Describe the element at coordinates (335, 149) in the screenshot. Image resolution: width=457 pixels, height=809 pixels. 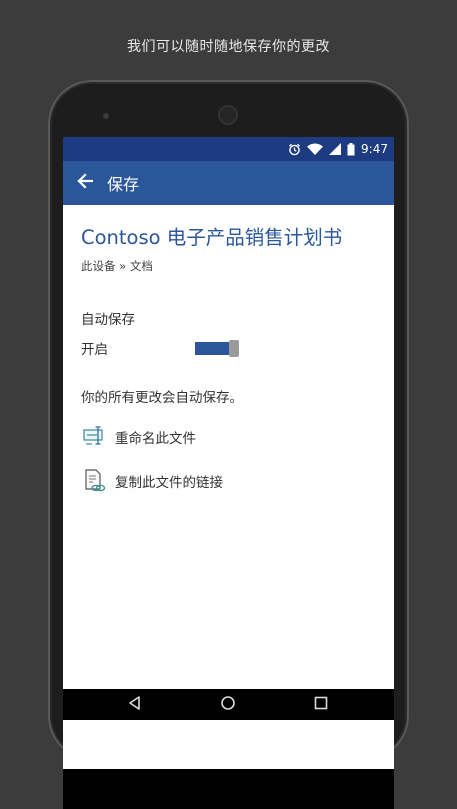
I see `signal-icon` at that location.